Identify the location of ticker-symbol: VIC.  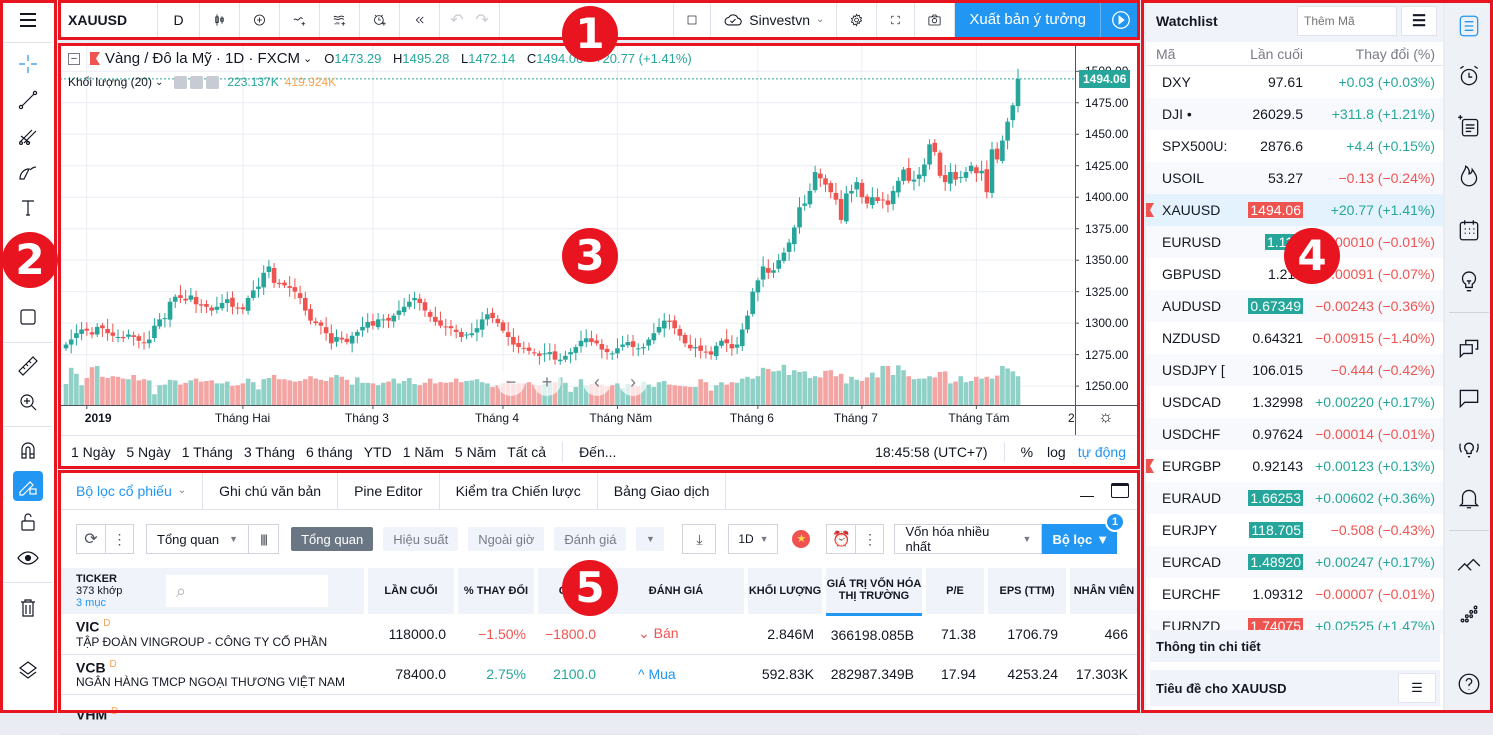
(87, 627).